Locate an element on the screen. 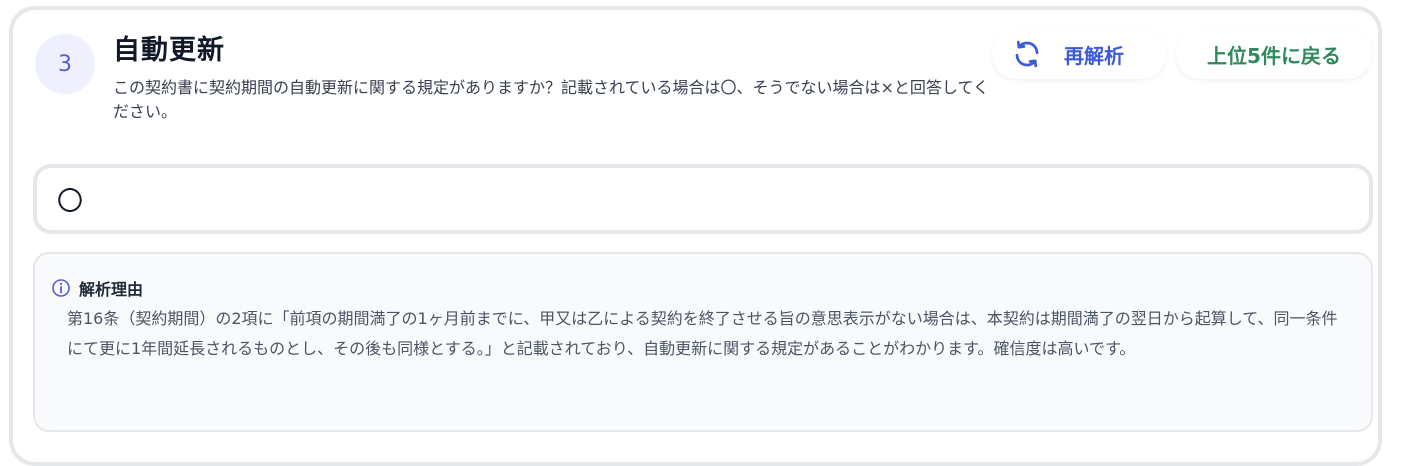 The width and height of the screenshot is (1401, 466). back-to-top5-button: 上位5件に戻る is located at coordinates (1274, 54).